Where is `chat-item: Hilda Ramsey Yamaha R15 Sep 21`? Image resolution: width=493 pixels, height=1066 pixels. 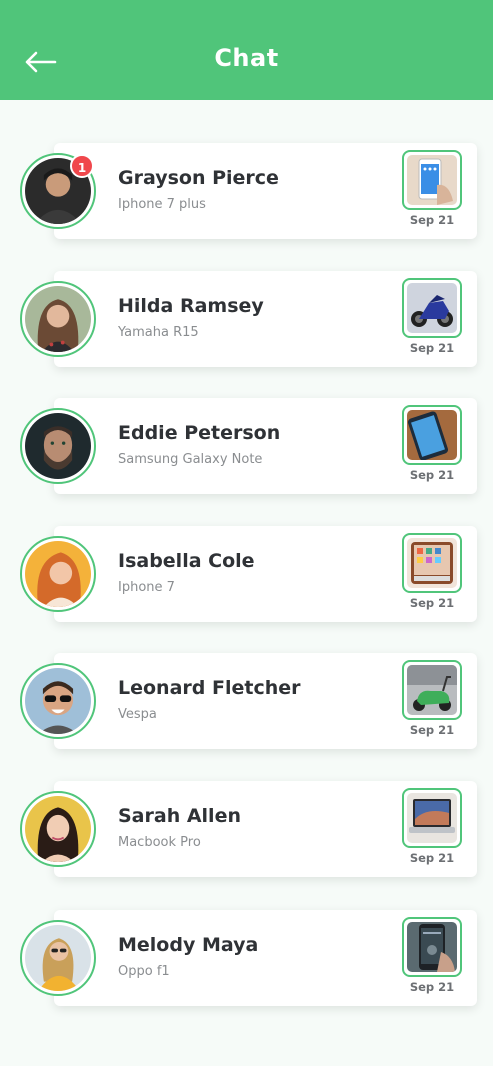 chat-item: Hilda Ramsey Yamaha R15 Sep 21 is located at coordinates (246, 321).